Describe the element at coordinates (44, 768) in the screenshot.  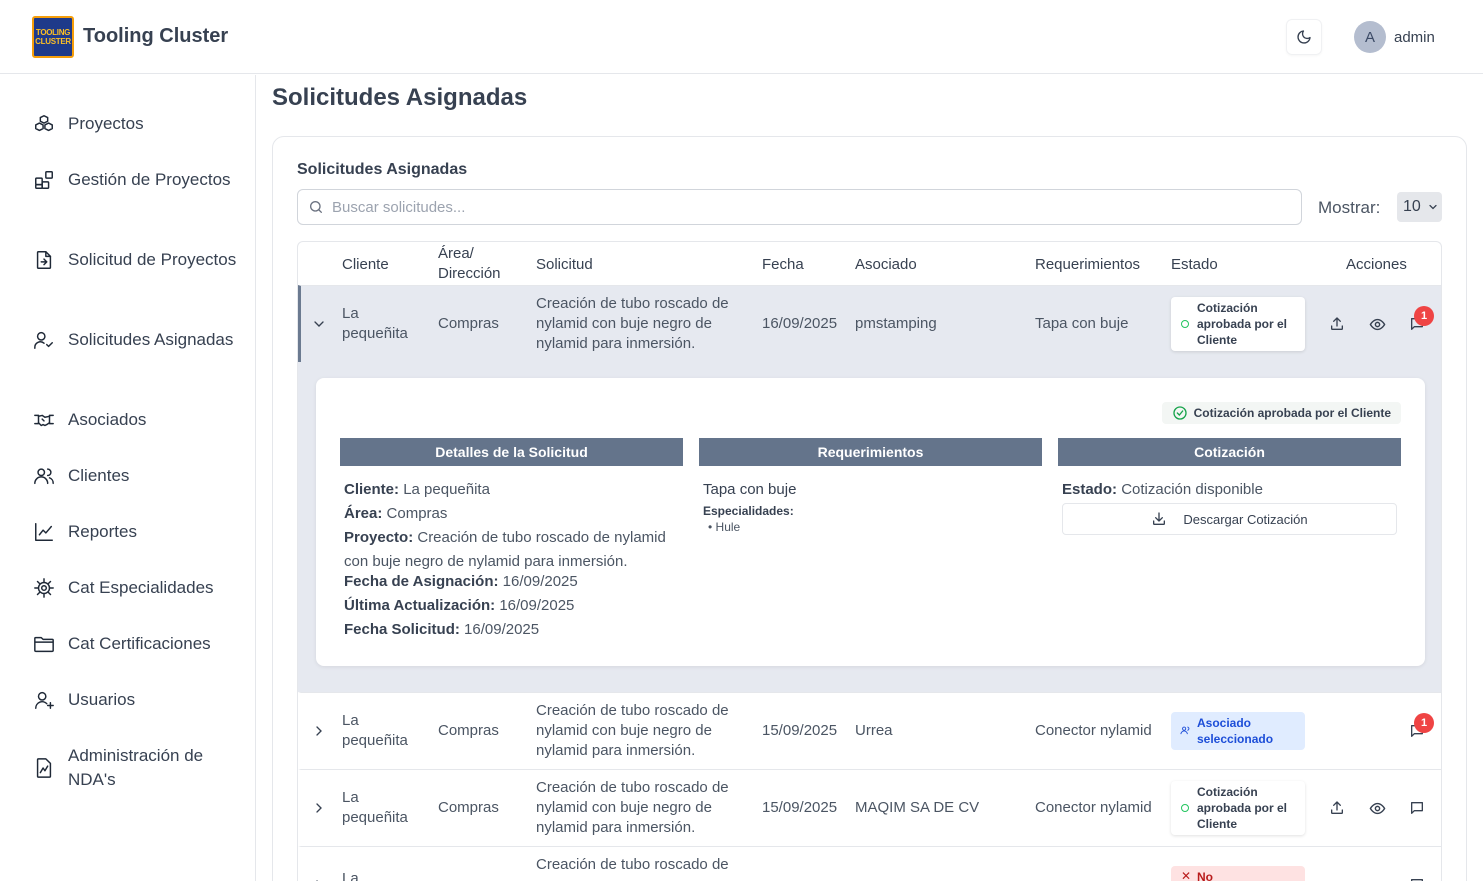
I see `file-signature-icon` at that location.